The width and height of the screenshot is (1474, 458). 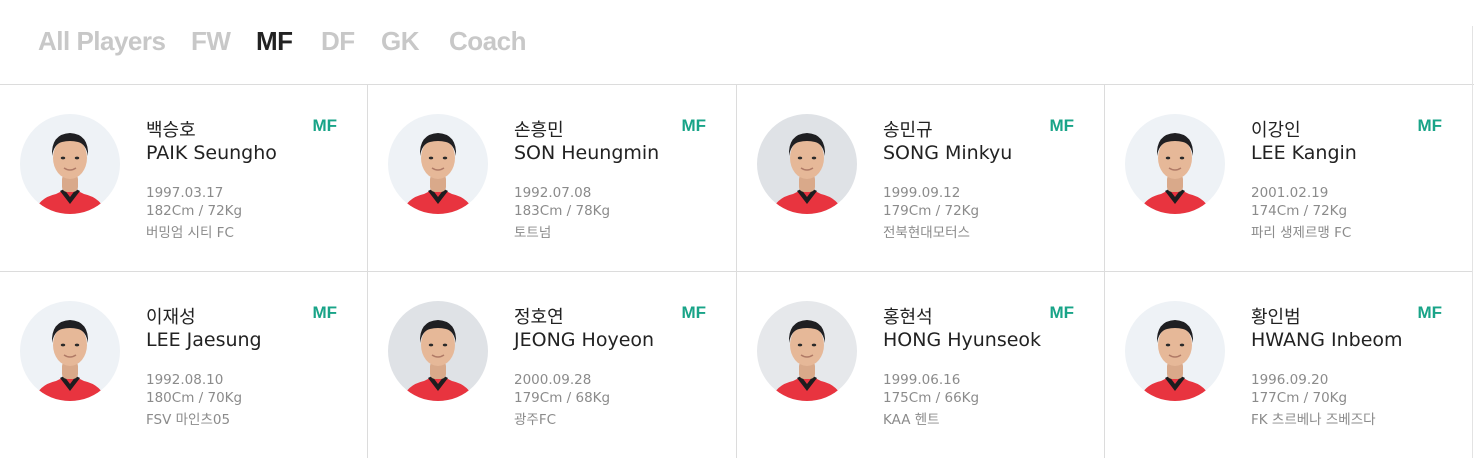 What do you see at coordinates (1276, 130) in the screenshot?
I see `player-name-korean: 이강인` at bounding box center [1276, 130].